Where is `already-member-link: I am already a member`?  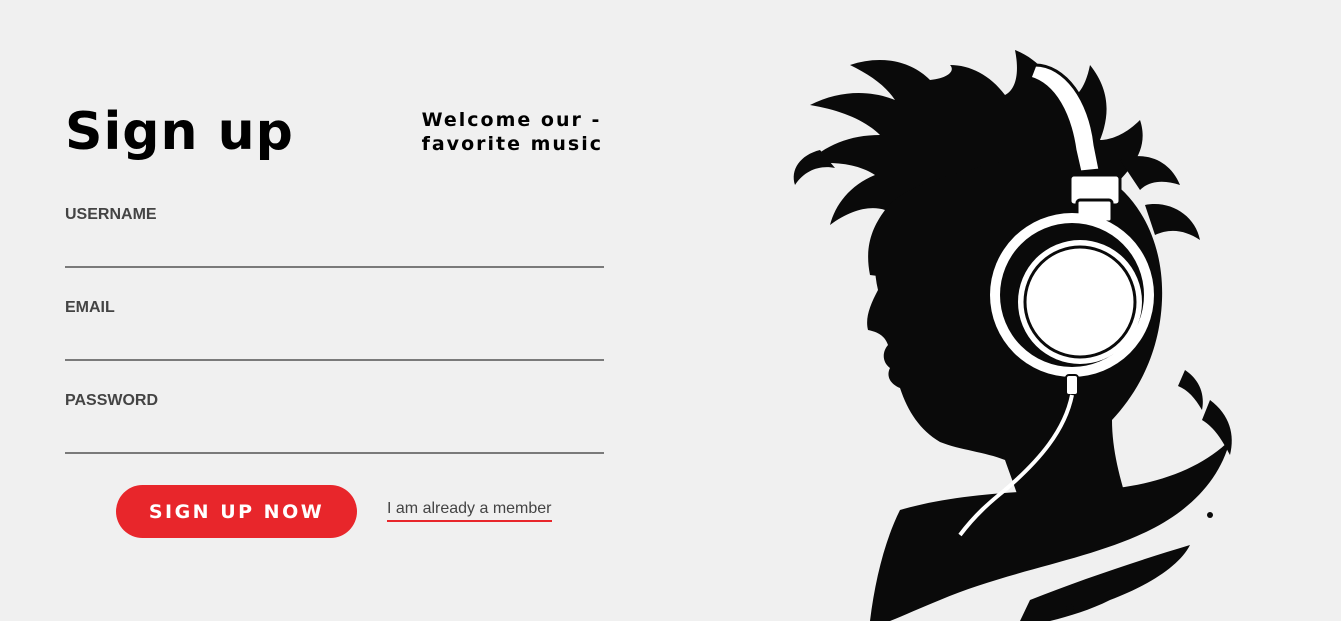 already-member-link: I am already a member is located at coordinates (469, 511).